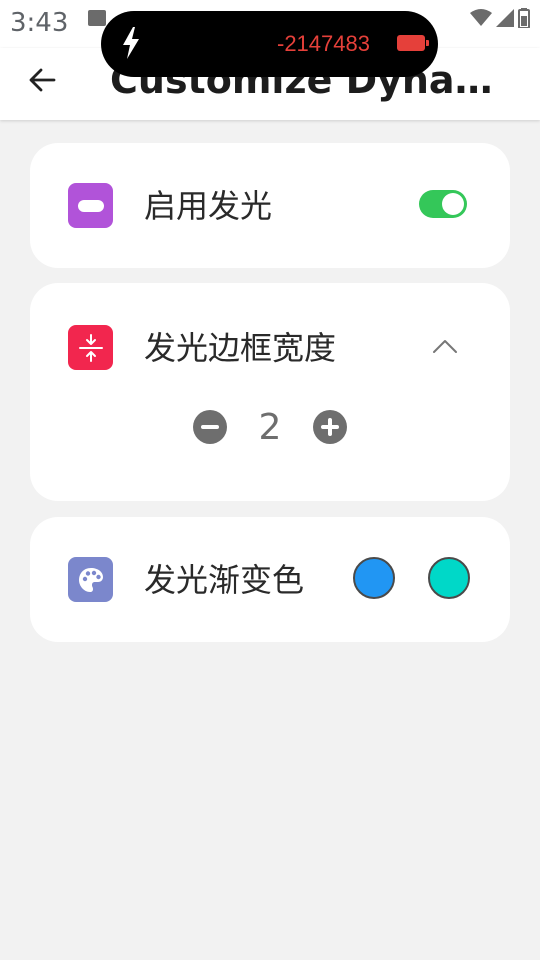 This screenshot has width=540, height=960. Describe the element at coordinates (131, 43) in the screenshot. I see `lightning-icon` at that location.